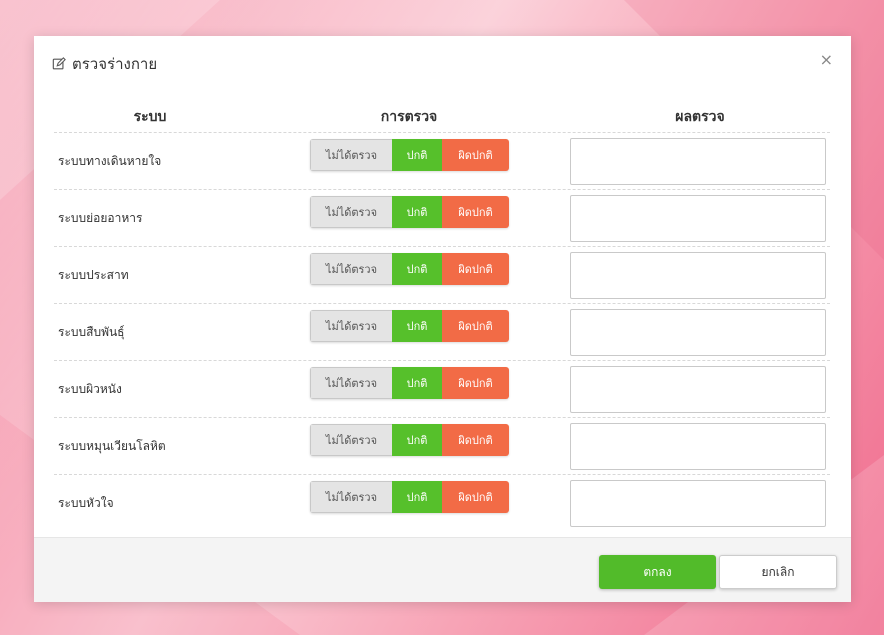 Image resolution: width=884 pixels, height=635 pixels. Describe the element at coordinates (110, 160) in the screenshot. I see `system-label: ระบบทางเดินหายใจ` at that location.